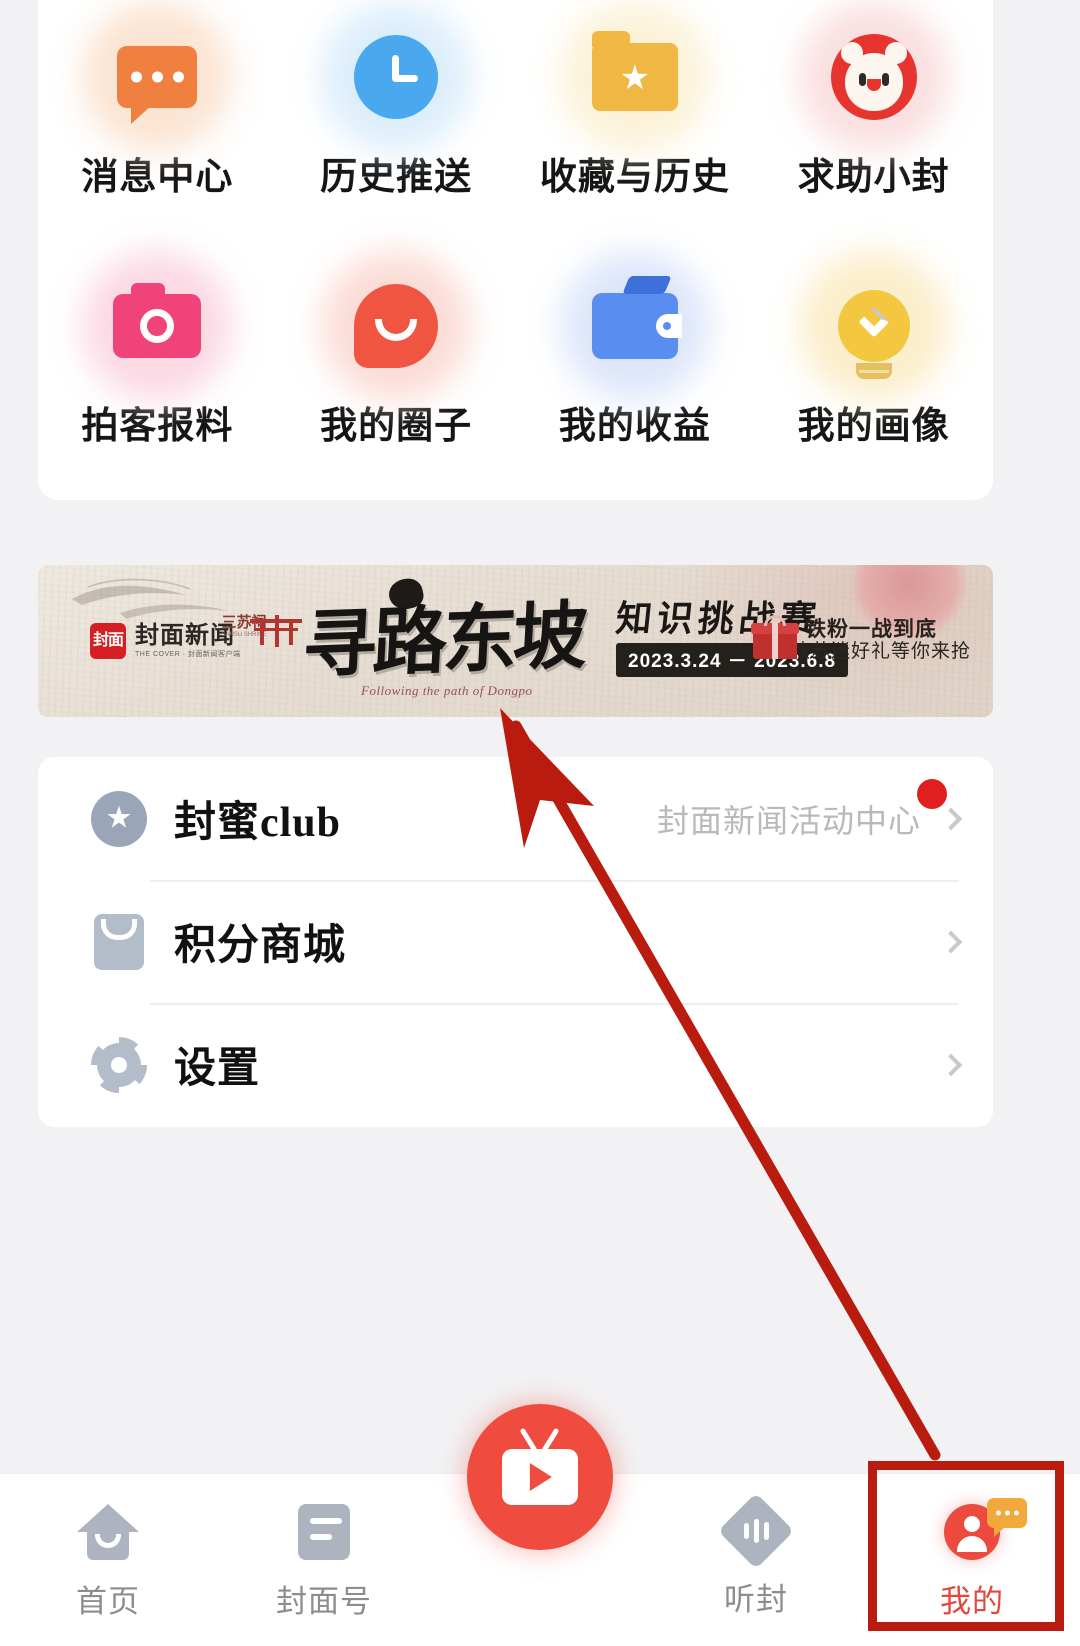 This screenshot has width=1080, height=1646. I want to click on partner-subtitle: SANSU SHRINE, so click(244, 634).